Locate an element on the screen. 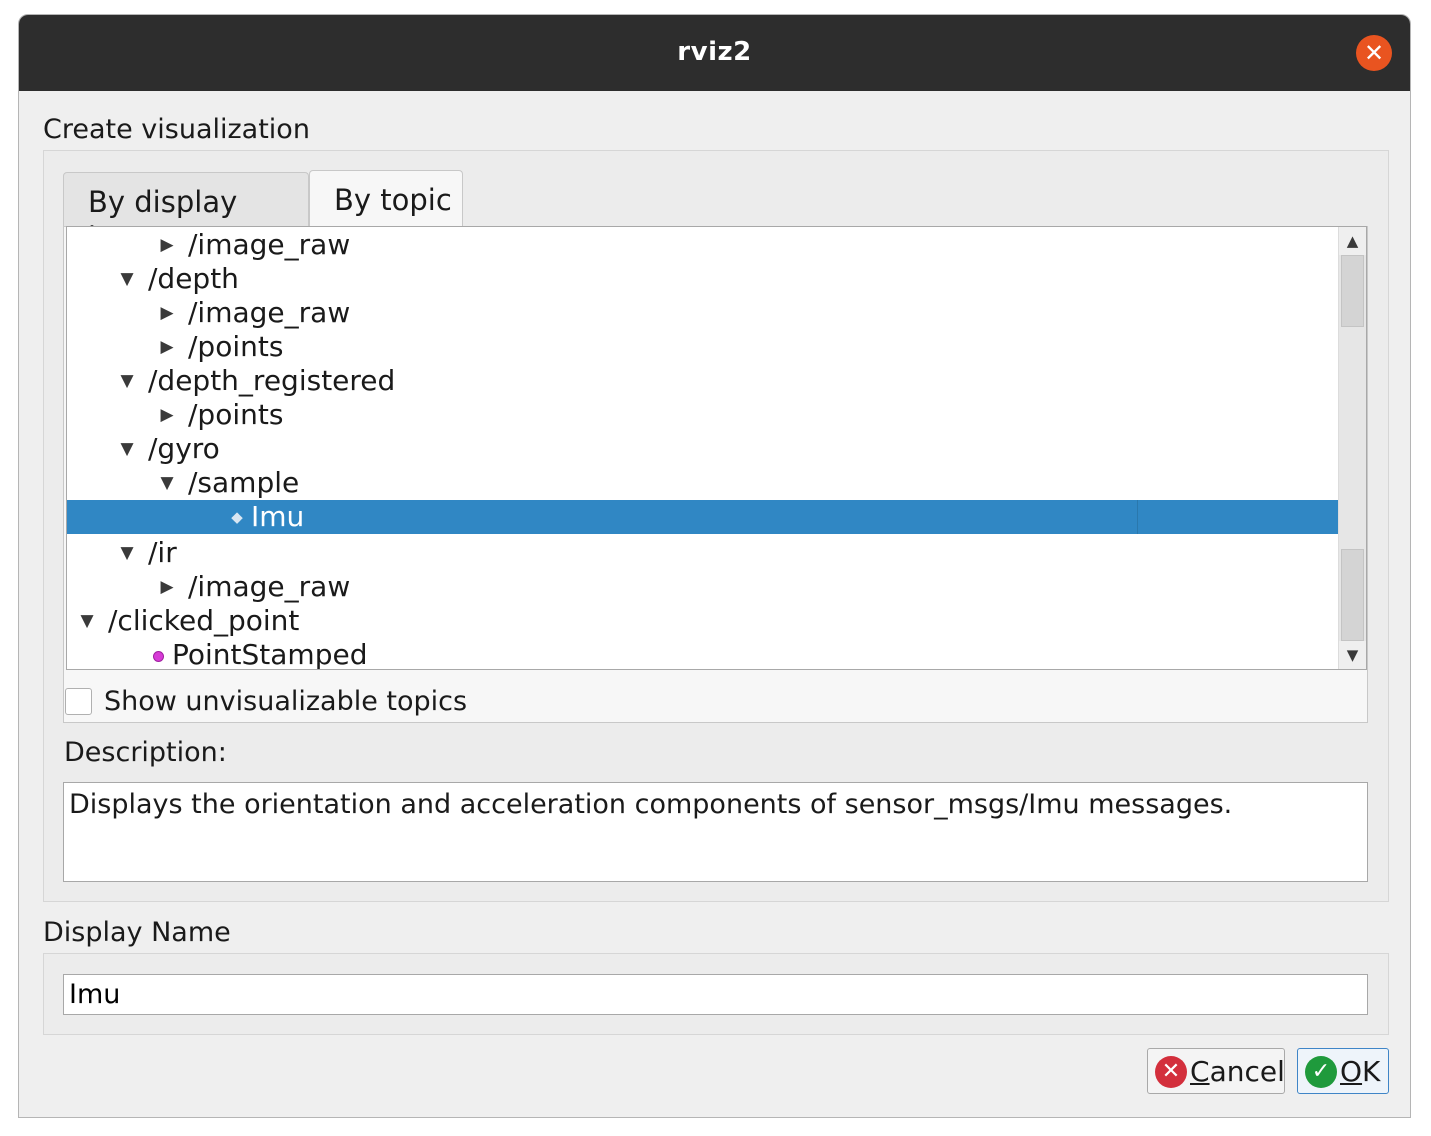  tree-item-label: PointStamped is located at coordinates (270, 654).